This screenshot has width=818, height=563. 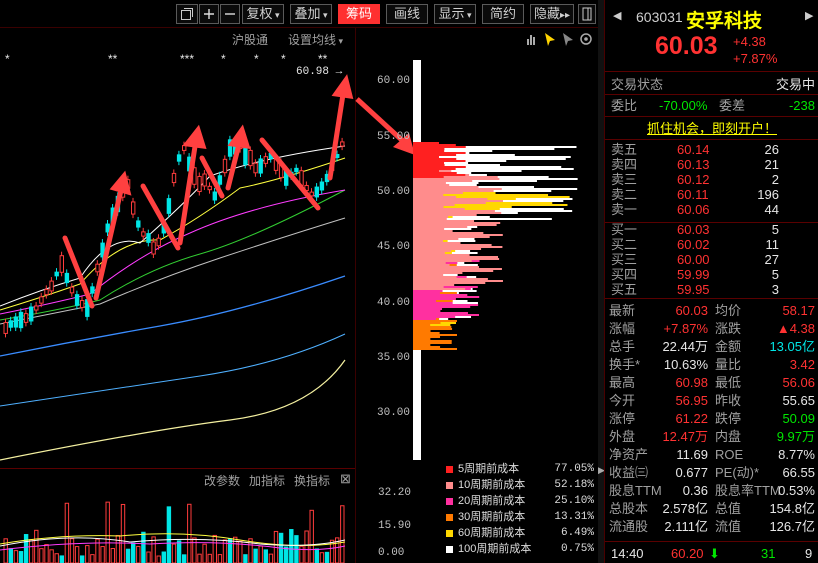 I want to click on prev-stock-icon: ◀, so click(x=617, y=15).